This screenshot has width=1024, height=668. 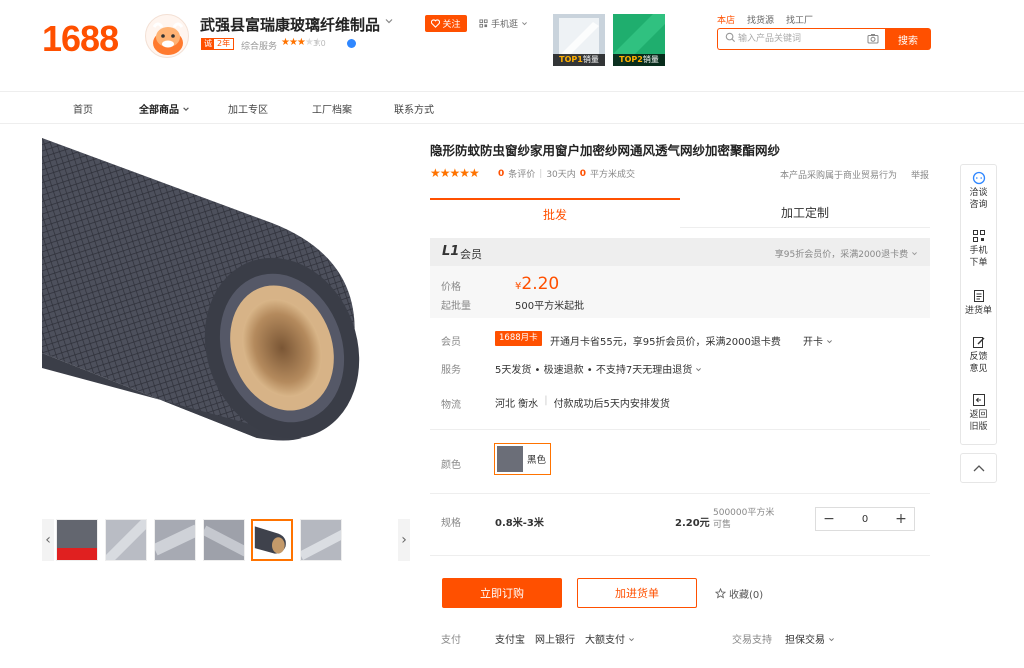 I want to click on top-product-2: TOP2销量, so click(x=639, y=40).